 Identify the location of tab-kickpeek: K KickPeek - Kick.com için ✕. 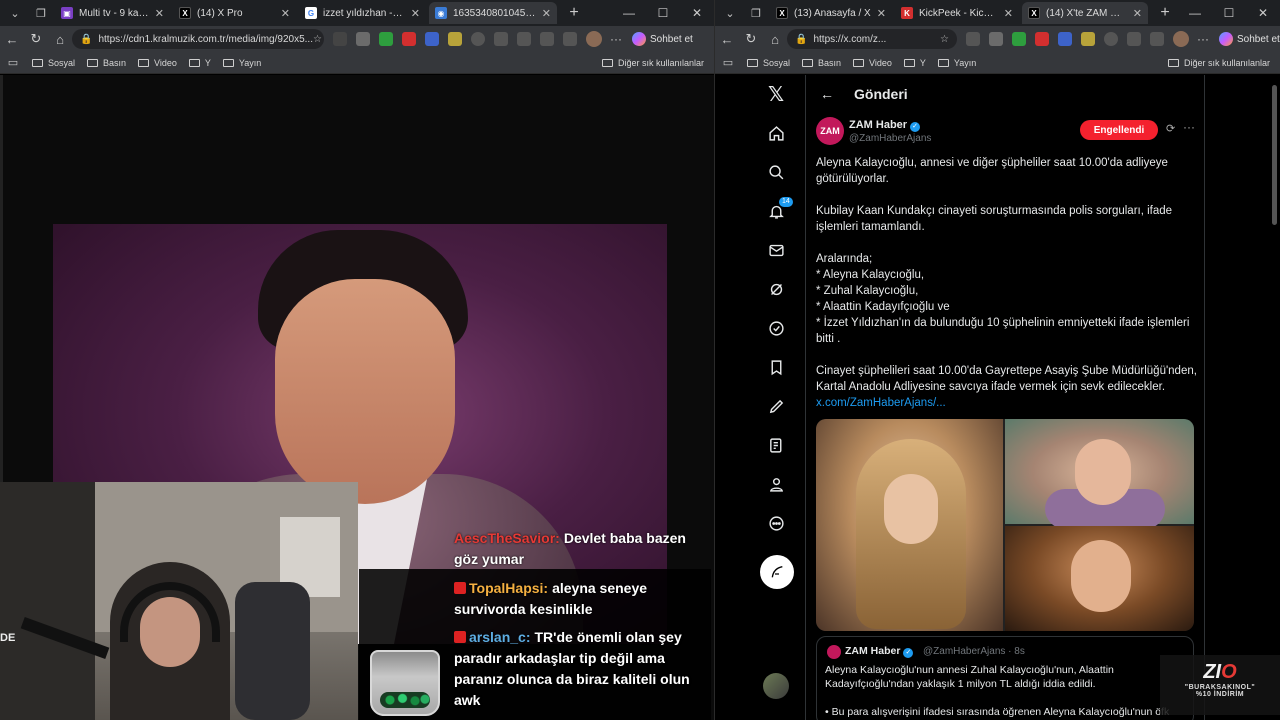
(957, 13).